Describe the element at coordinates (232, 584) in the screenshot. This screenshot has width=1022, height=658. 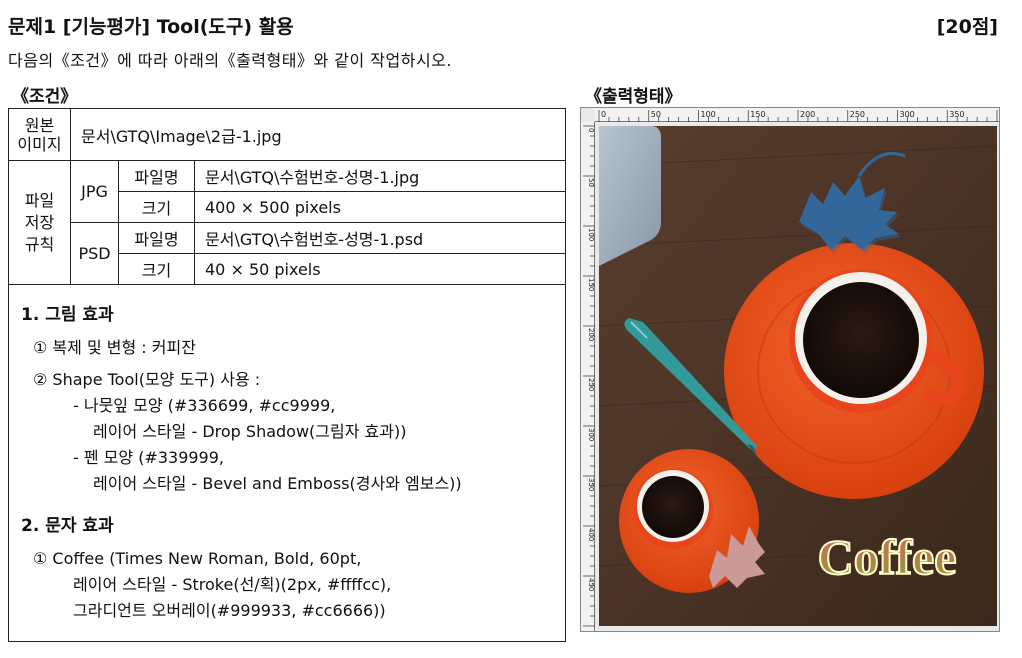
I see `text-item-stroke: 레이어 스타일 - Stroke(선/획)(2px, #ffffcc),` at that location.